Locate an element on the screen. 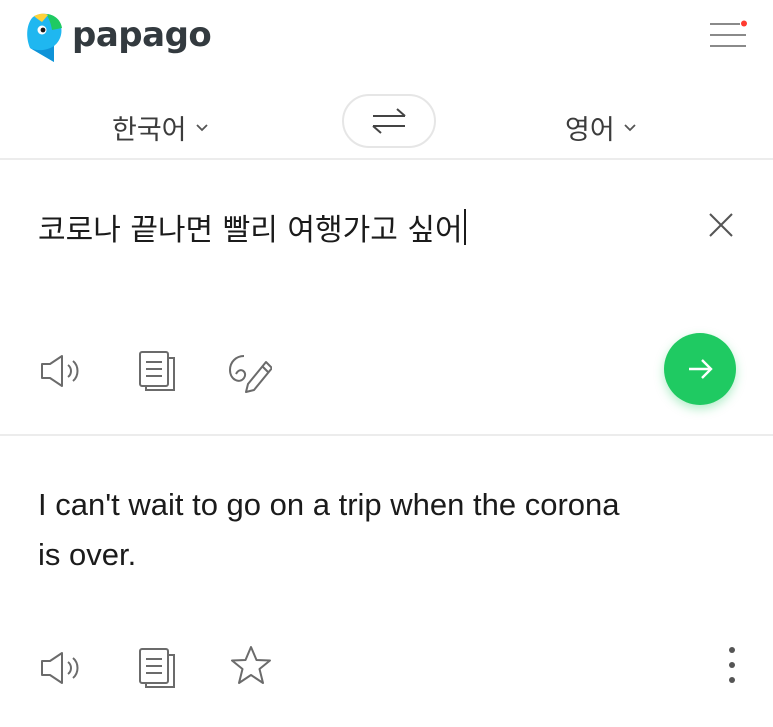  swap-languages-button is located at coordinates (389, 121).